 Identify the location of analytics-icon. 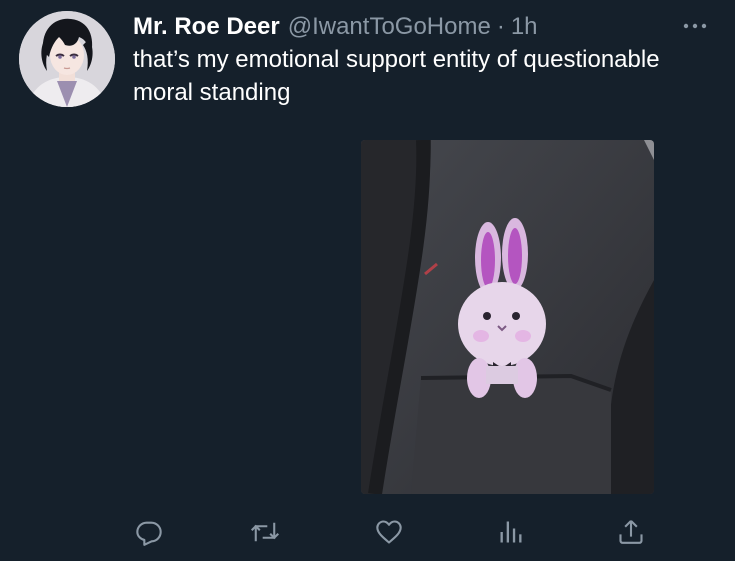
(511, 532).